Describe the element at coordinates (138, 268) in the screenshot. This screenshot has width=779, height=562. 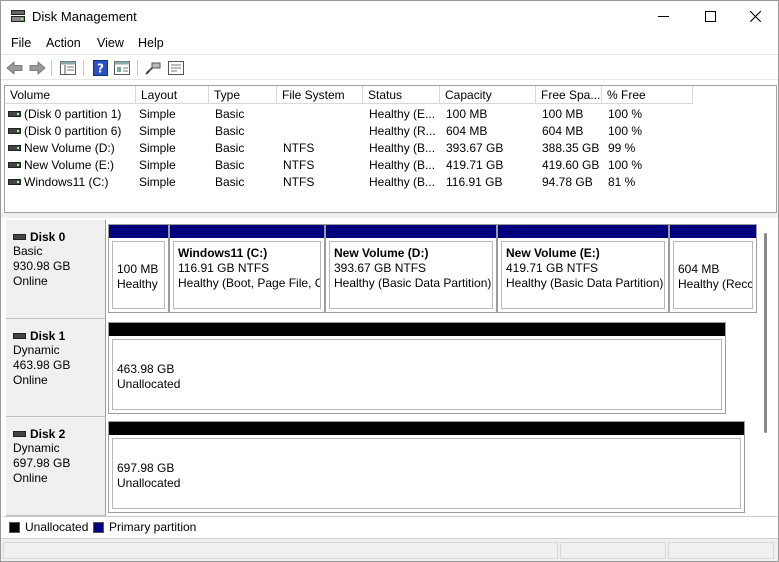
I see `partition-block: 100 MB Healthy` at that location.